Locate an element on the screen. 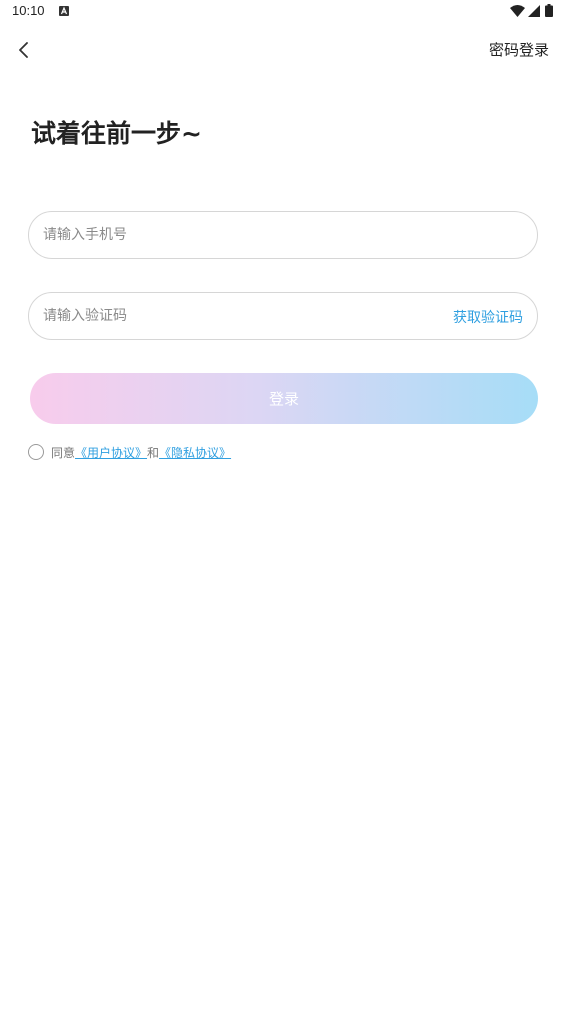  login-button: 登录 is located at coordinates (284, 398).